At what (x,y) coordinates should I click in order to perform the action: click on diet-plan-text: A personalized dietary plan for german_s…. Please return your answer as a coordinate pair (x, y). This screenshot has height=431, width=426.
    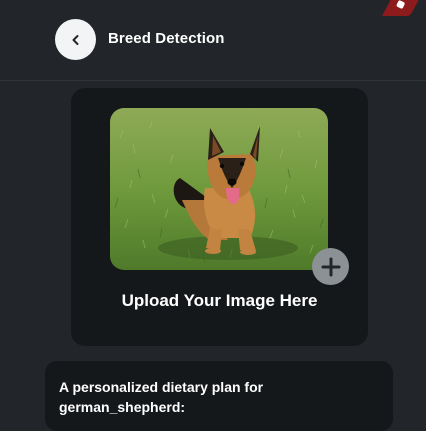
    Looking at the image, I should click on (209, 397).